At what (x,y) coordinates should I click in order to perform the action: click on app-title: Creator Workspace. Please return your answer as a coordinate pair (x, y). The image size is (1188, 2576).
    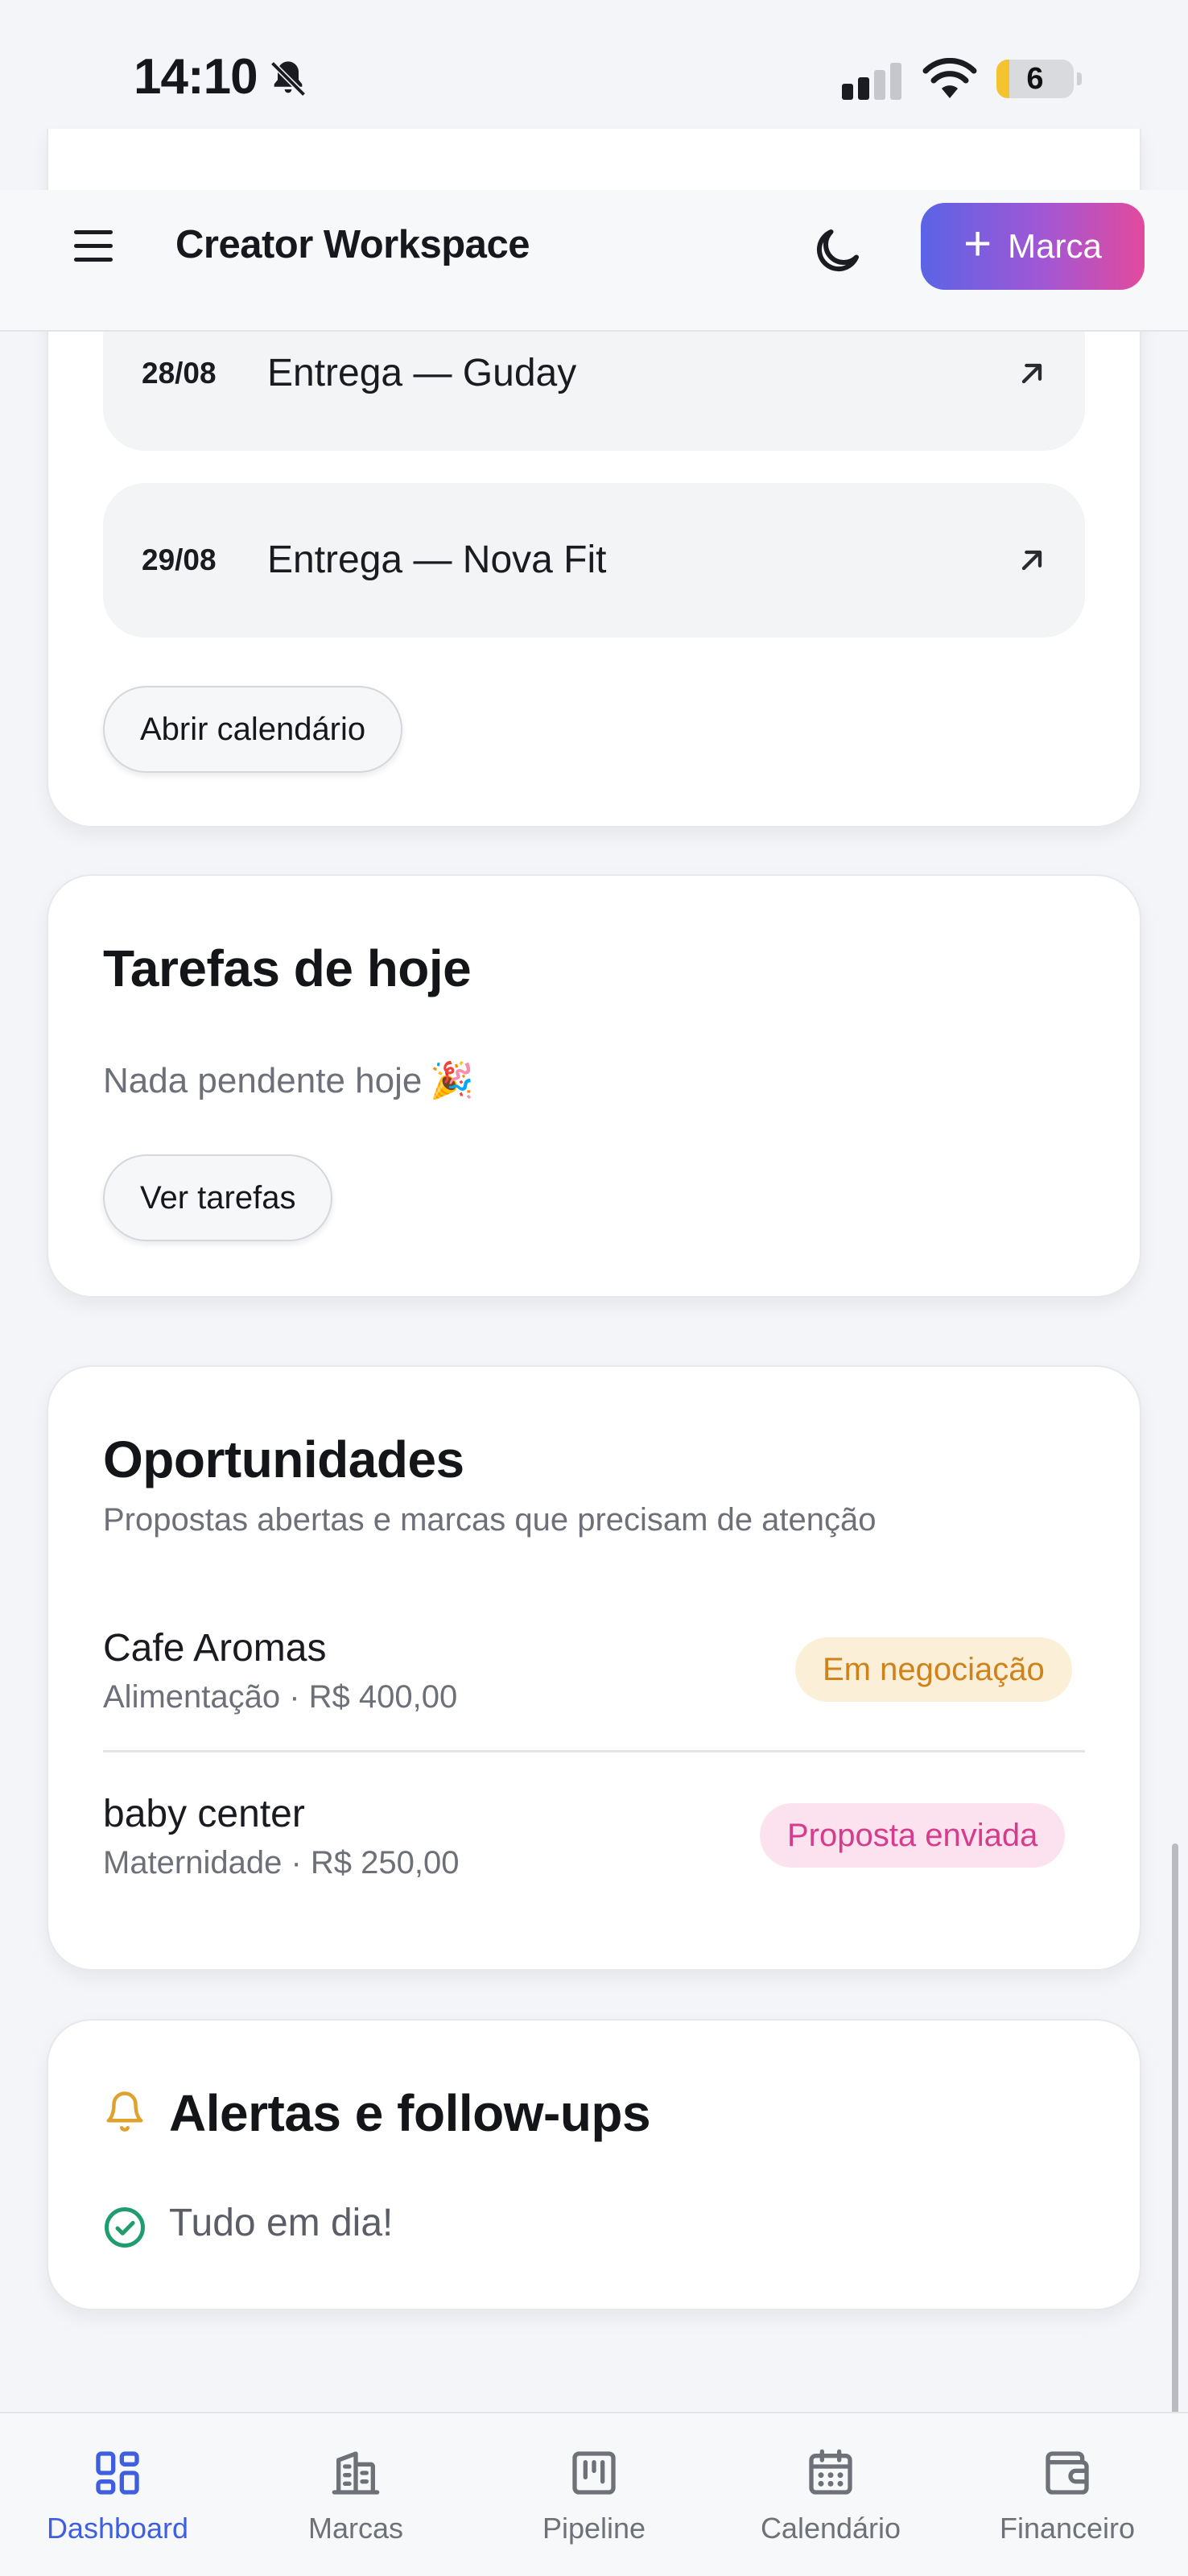
    Looking at the image, I should click on (352, 244).